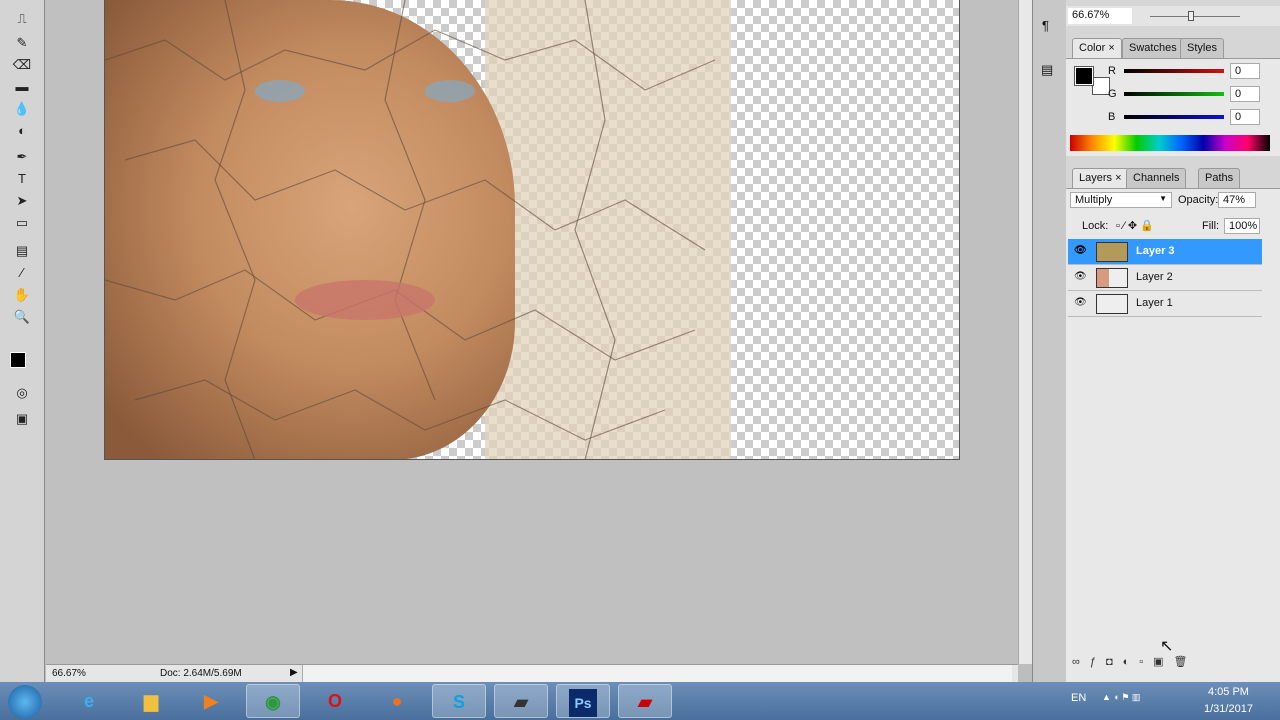 The width and height of the screenshot is (1280, 720). I want to click on ie-icon: e, so click(89, 701).